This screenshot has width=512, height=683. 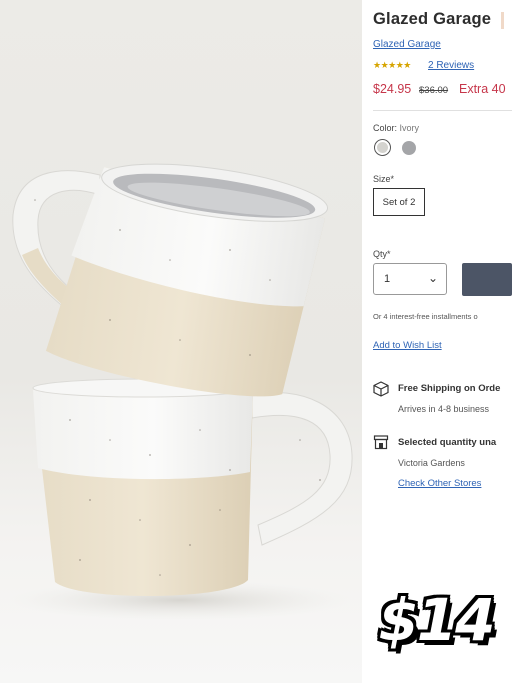 What do you see at coordinates (407, 345) in the screenshot?
I see `add-to-wishlist-link: Add to Wish List` at bounding box center [407, 345].